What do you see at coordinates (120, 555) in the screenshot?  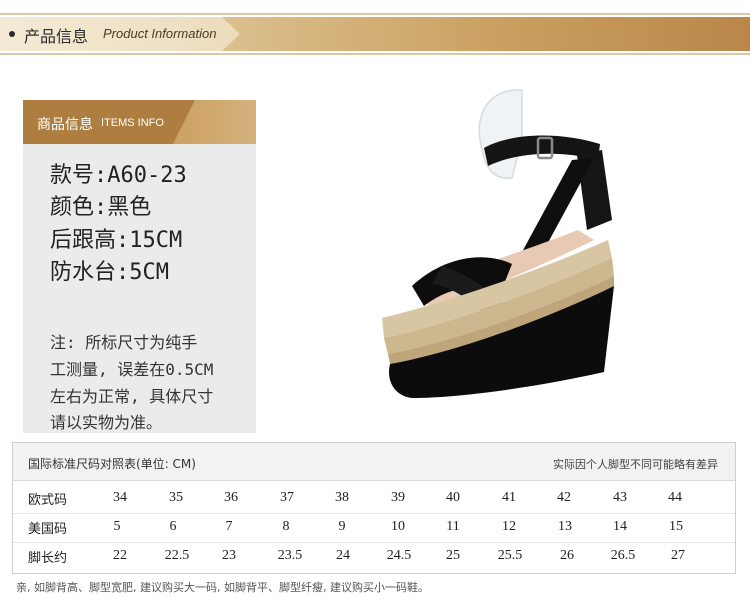 I see `size-cell: 22` at bounding box center [120, 555].